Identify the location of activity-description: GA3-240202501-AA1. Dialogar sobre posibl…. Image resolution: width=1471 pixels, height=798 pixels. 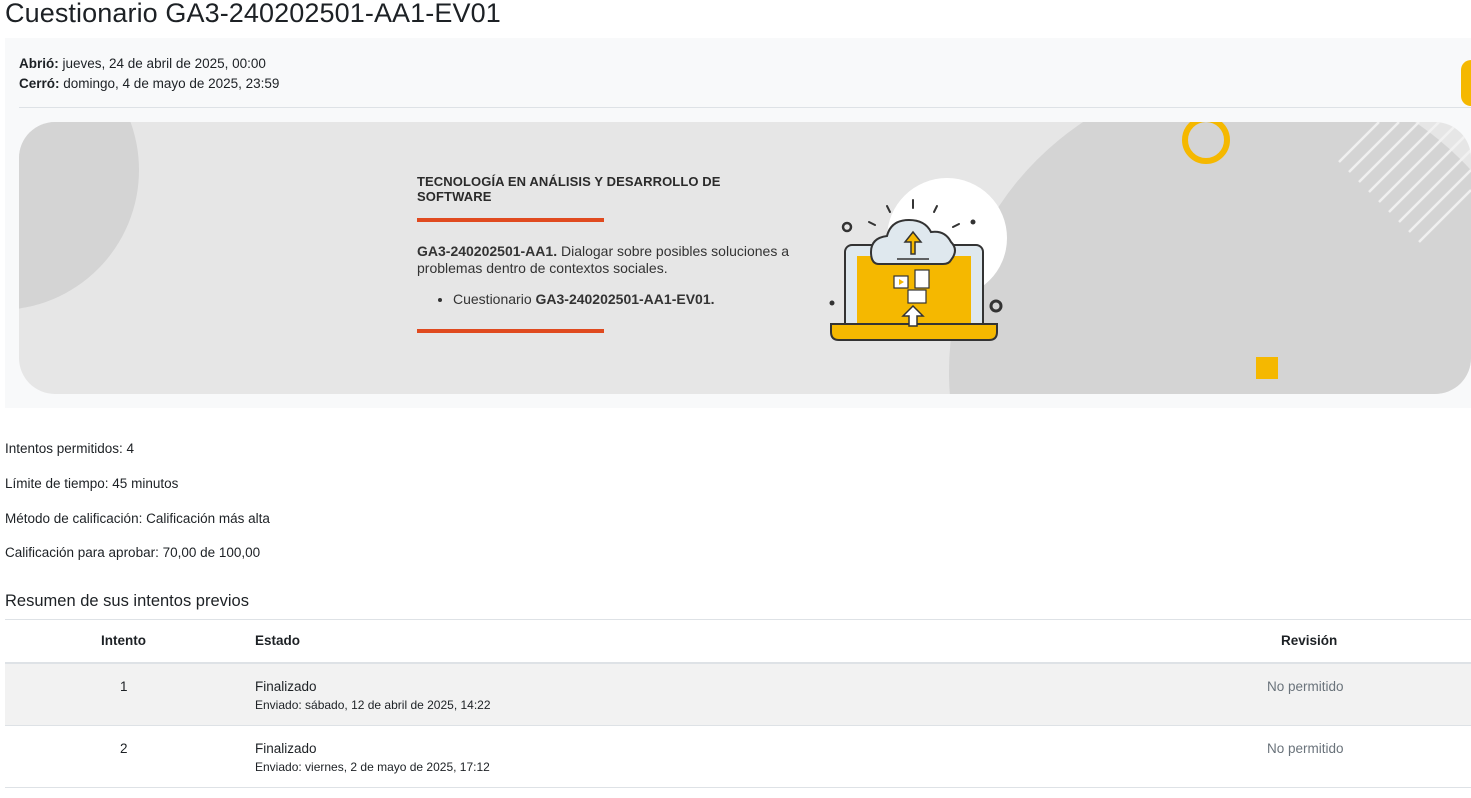
(607, 260).